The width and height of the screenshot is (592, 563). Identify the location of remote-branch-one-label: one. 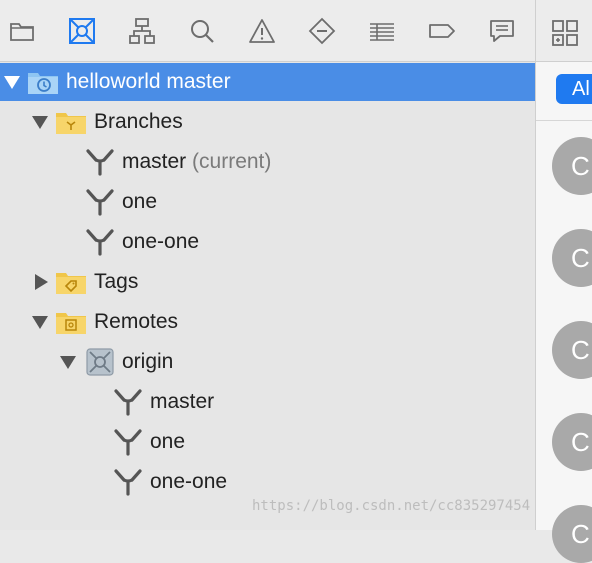
(168, 441).